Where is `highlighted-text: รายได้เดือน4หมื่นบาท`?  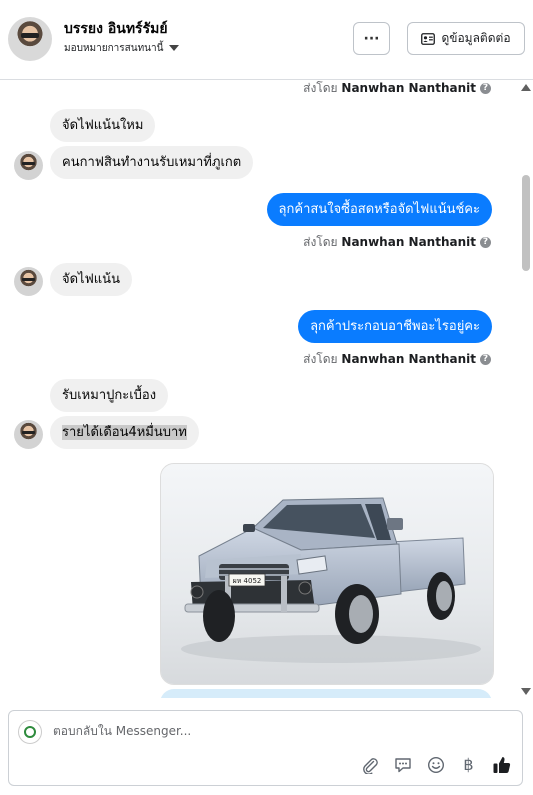
highlighted-text: รายได้เดือน4หมื่นบาท is located at coordinates (124, 432).